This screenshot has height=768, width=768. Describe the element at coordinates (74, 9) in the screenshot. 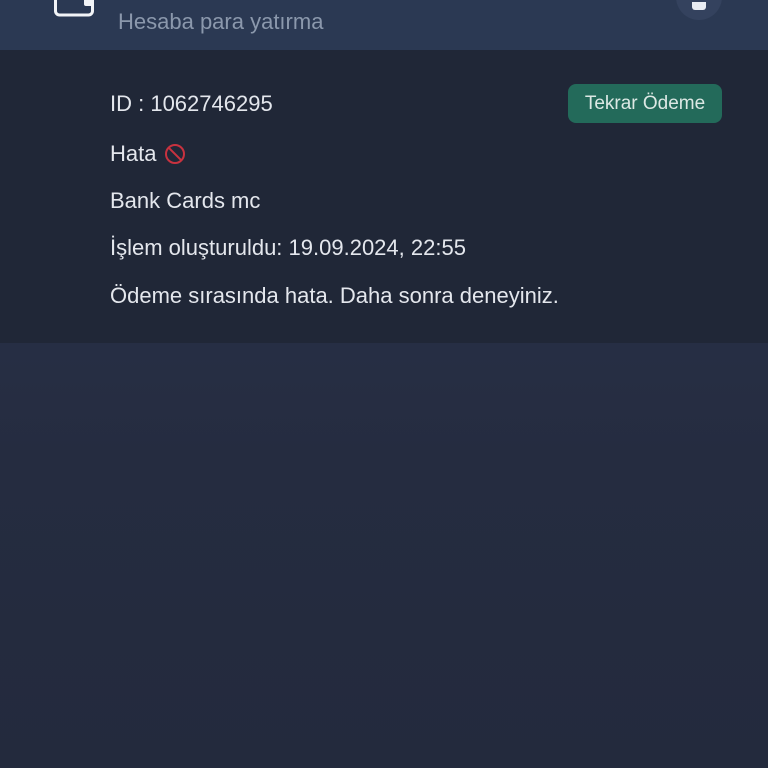

I see `wallet-icon` at that location.